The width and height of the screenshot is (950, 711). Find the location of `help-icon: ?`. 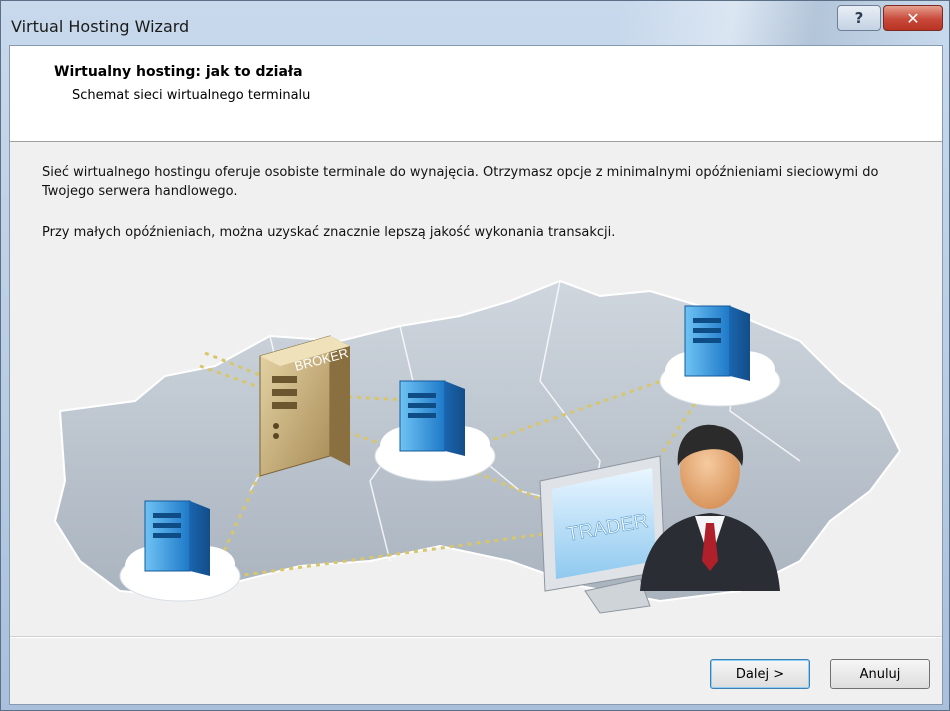

help-icon: ? is located at coordinates (859, 18).